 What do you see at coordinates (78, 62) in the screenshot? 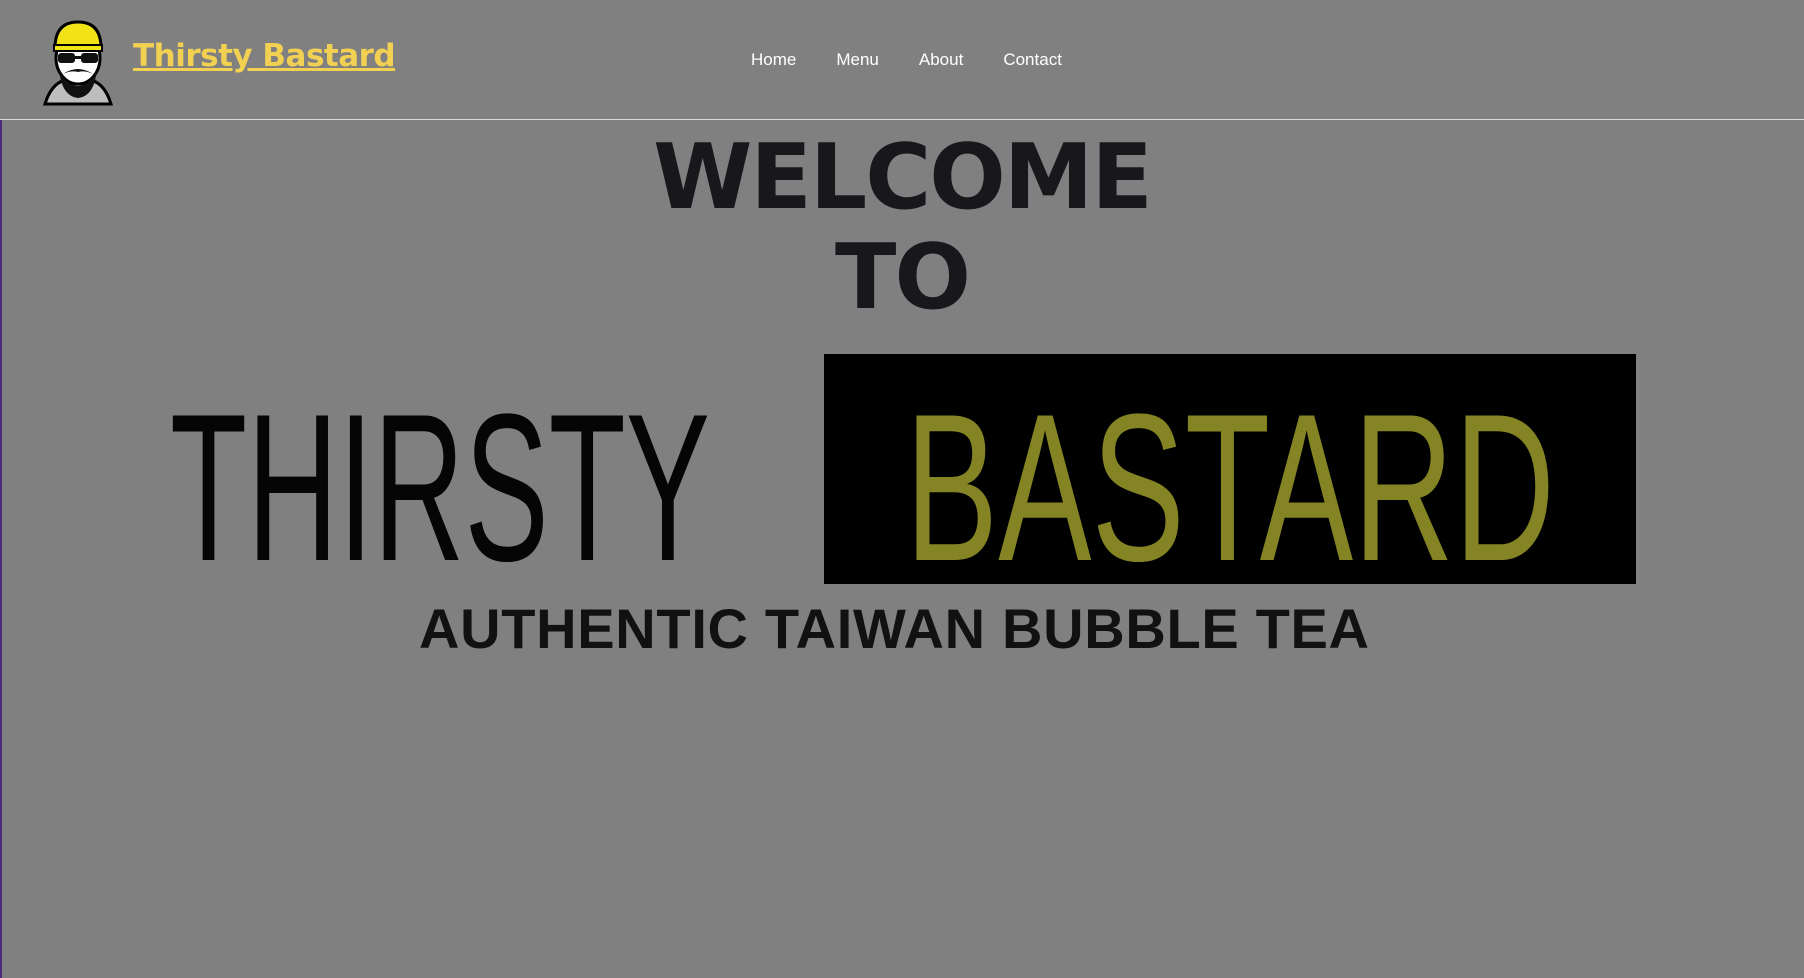
I see `brand-logo-icon` at bounding box center [78, 62].